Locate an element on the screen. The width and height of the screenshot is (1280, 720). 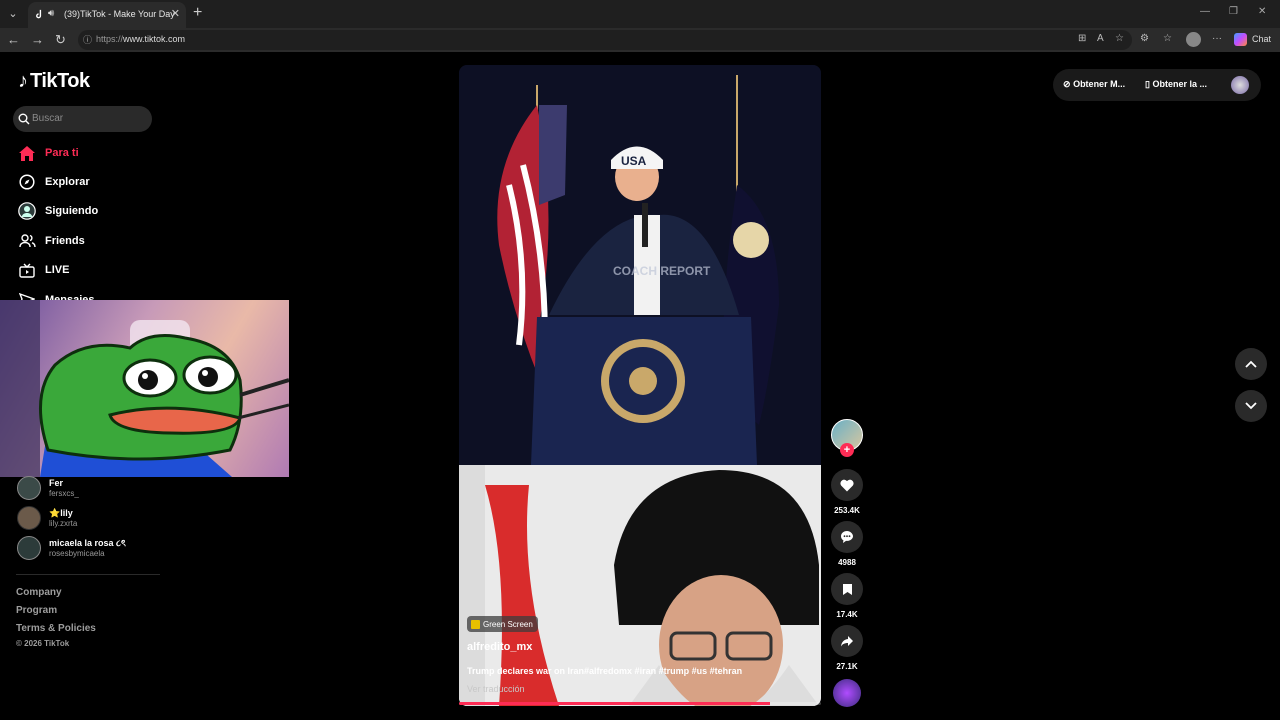
following-avatar-icon is located at coordinates (27, 211).